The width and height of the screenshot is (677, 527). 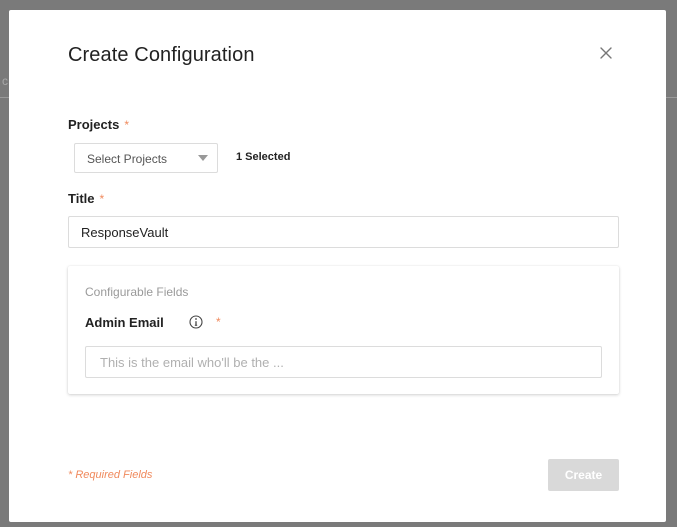 I want to click on projects-label: Projects *, so click(x=98, y=124).